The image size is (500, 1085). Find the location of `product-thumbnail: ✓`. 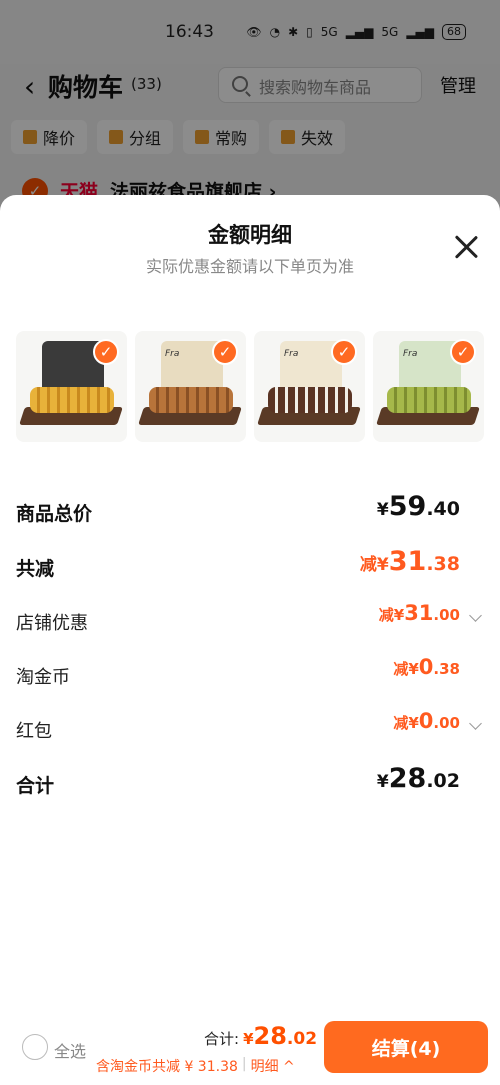

product-thumbnail: ✓ is located at coordinates (71, 386).